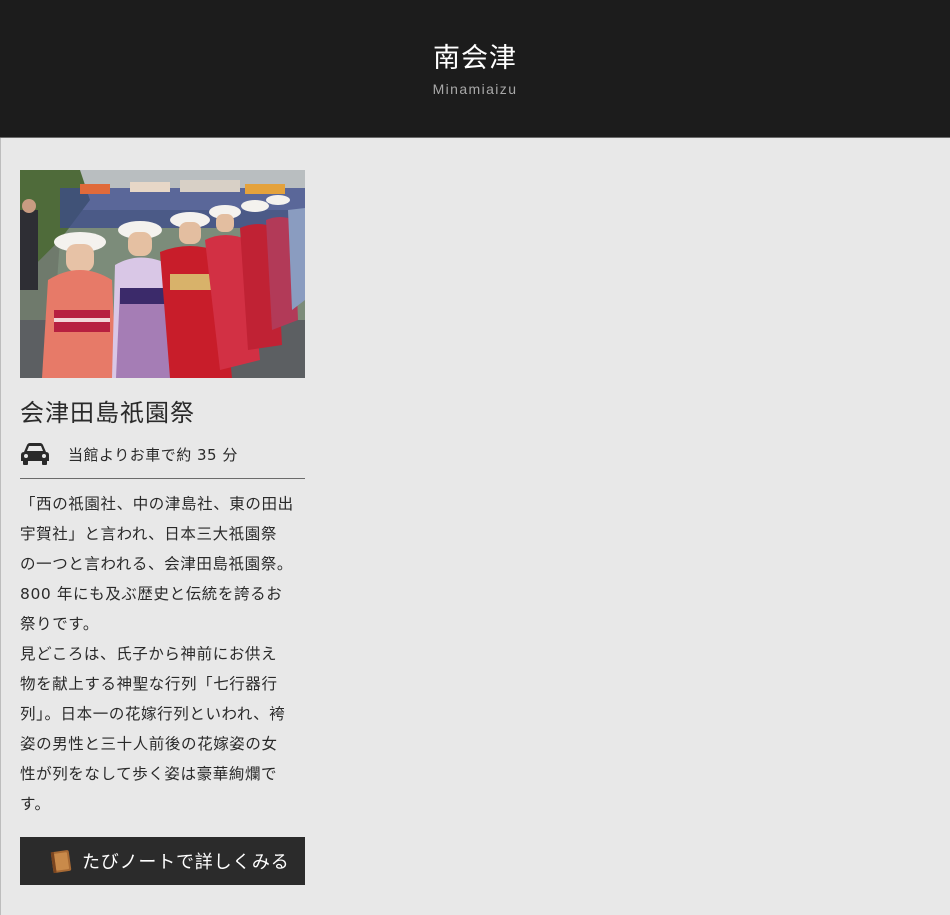 Image resolution: width=950 pixels, height=915 pixels. I want to click on access-time-text: 当館よりお車で約 35 分, so click(153, 454).